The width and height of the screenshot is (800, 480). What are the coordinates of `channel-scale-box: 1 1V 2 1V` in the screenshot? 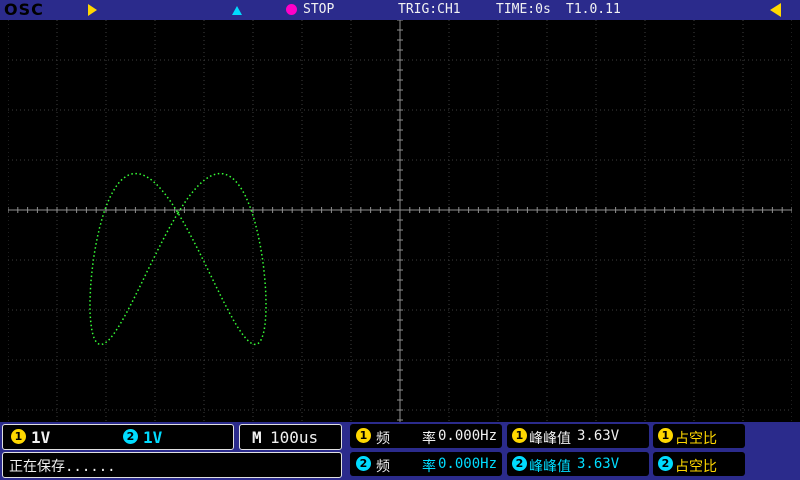 It's located at (118, 437).